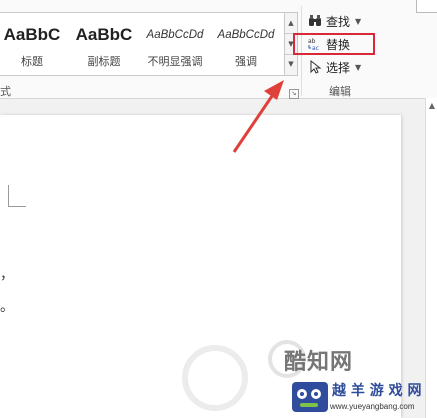  What do you see at coordinates (310, 397) in the screenshot?
I see `watermark-logo-icon` at bounding box center [310, 397].